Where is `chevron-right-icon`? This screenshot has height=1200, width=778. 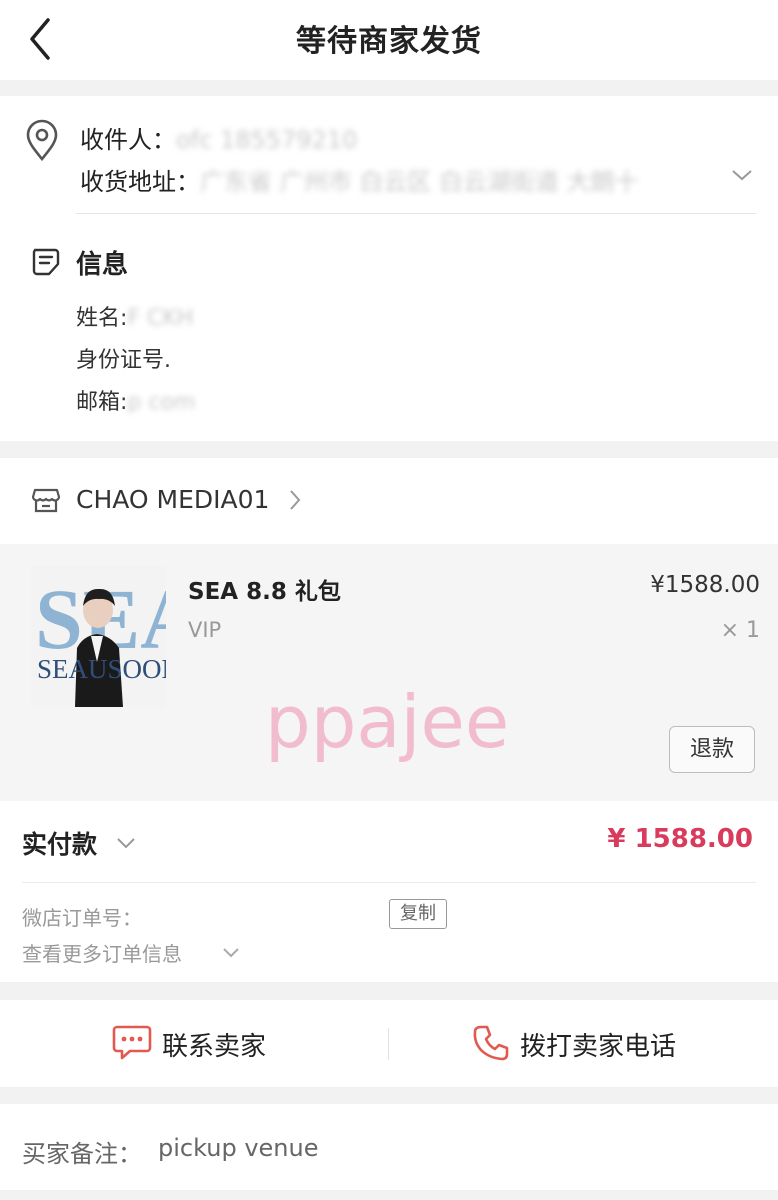
chevron-right-icon is located at coordinates (295, 500).